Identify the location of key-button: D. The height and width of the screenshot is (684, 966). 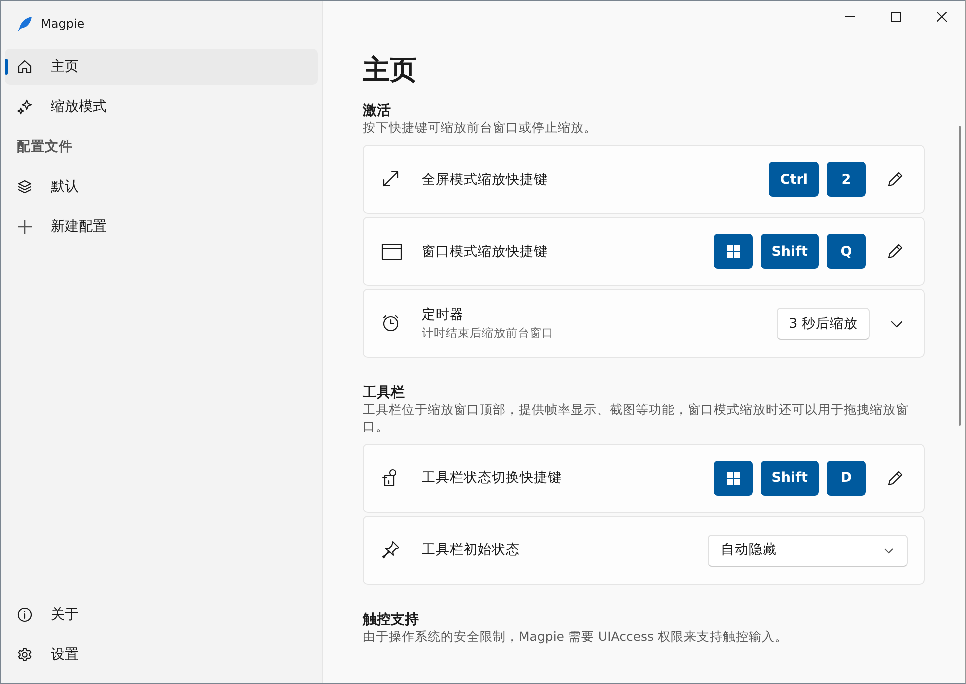
(846, 478).